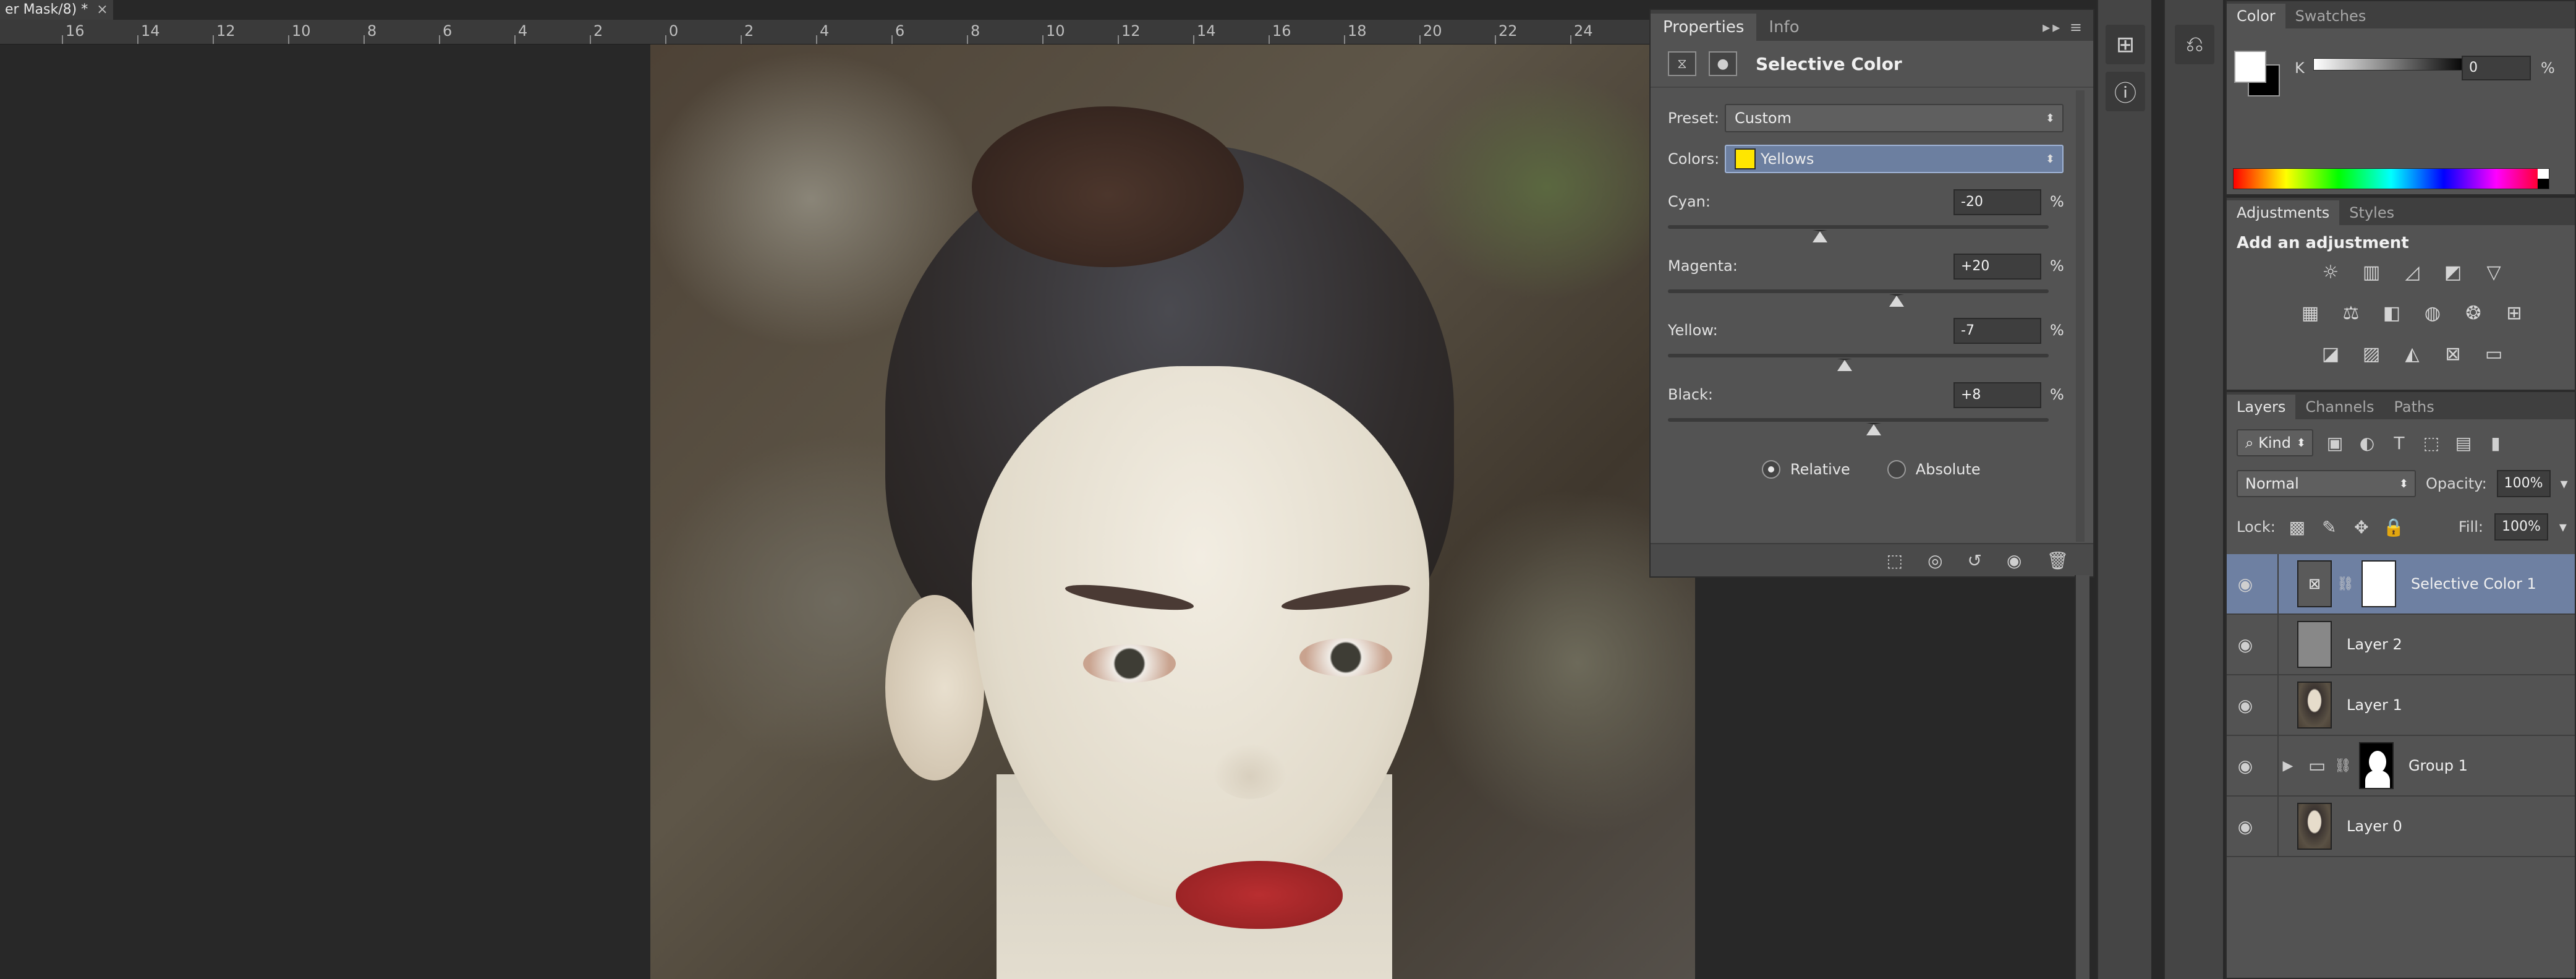 This screenshot has height=979, width=2576. I want to click on tab-properties: Properties, so click(1704, 27).